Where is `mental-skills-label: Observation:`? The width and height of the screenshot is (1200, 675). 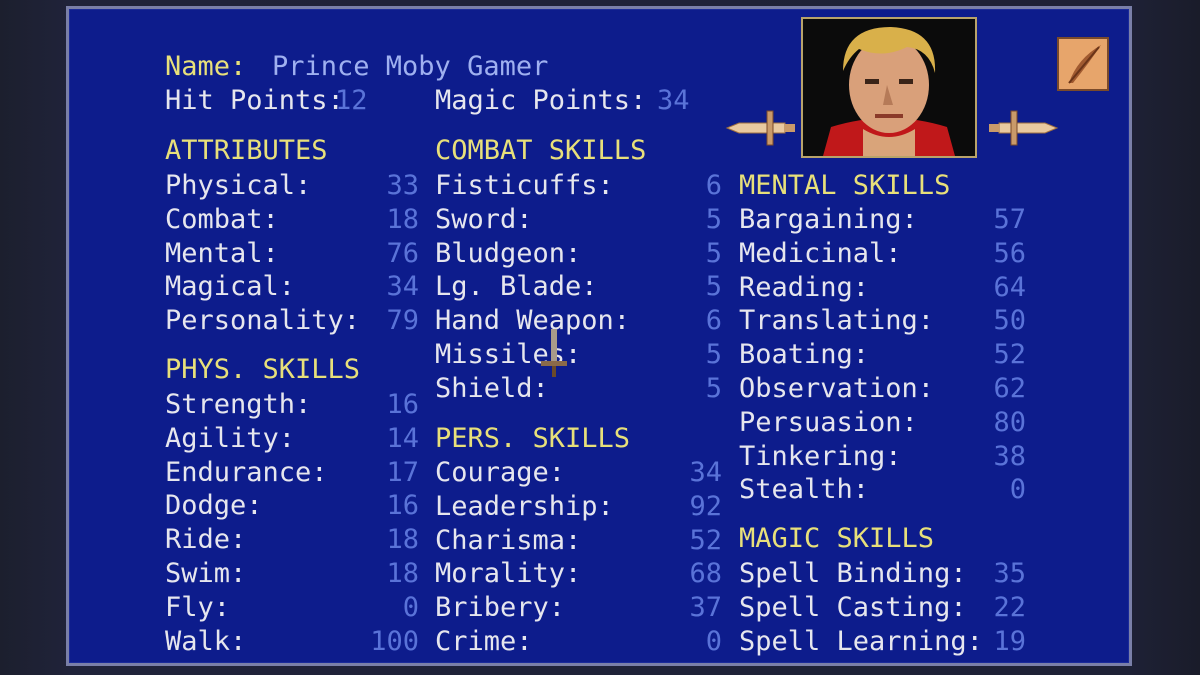 mental-skills-label: Observation: is located at coordinates (837, 388).